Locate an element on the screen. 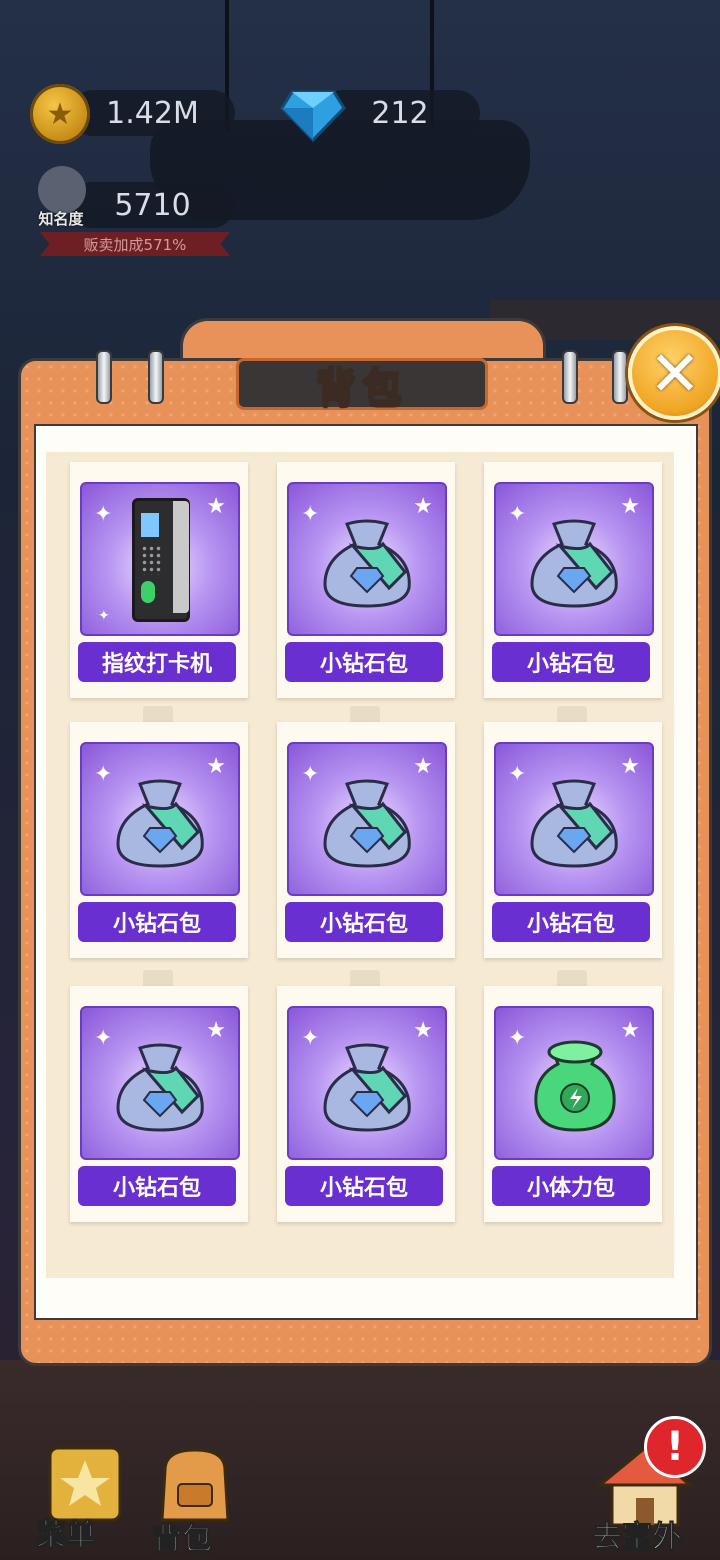 This screenshot has height=1560, width=720. fame-label: 知名度 is located at coordinates (61, 219).